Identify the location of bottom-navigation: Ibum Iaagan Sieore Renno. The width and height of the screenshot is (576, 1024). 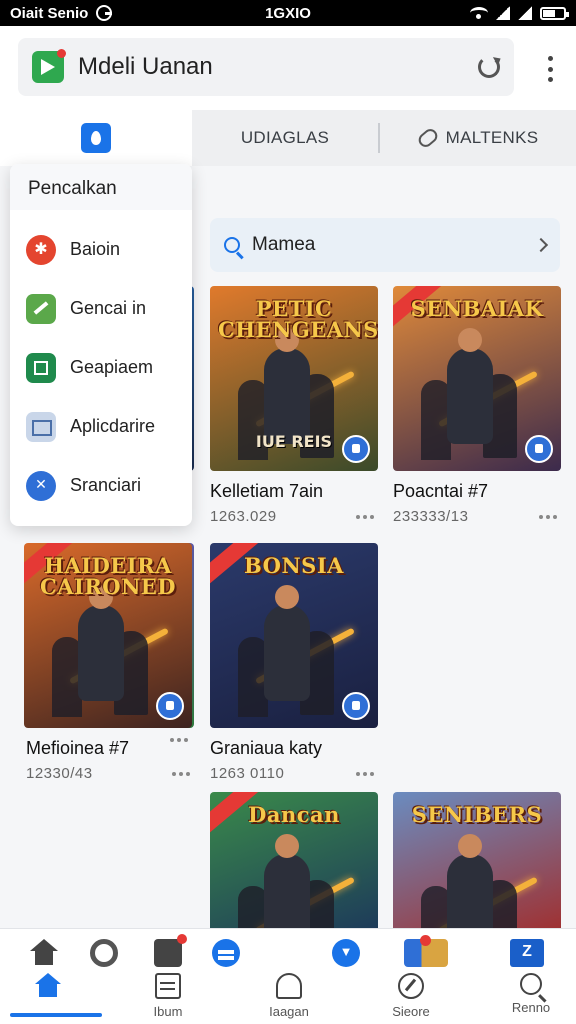
(288, 976).